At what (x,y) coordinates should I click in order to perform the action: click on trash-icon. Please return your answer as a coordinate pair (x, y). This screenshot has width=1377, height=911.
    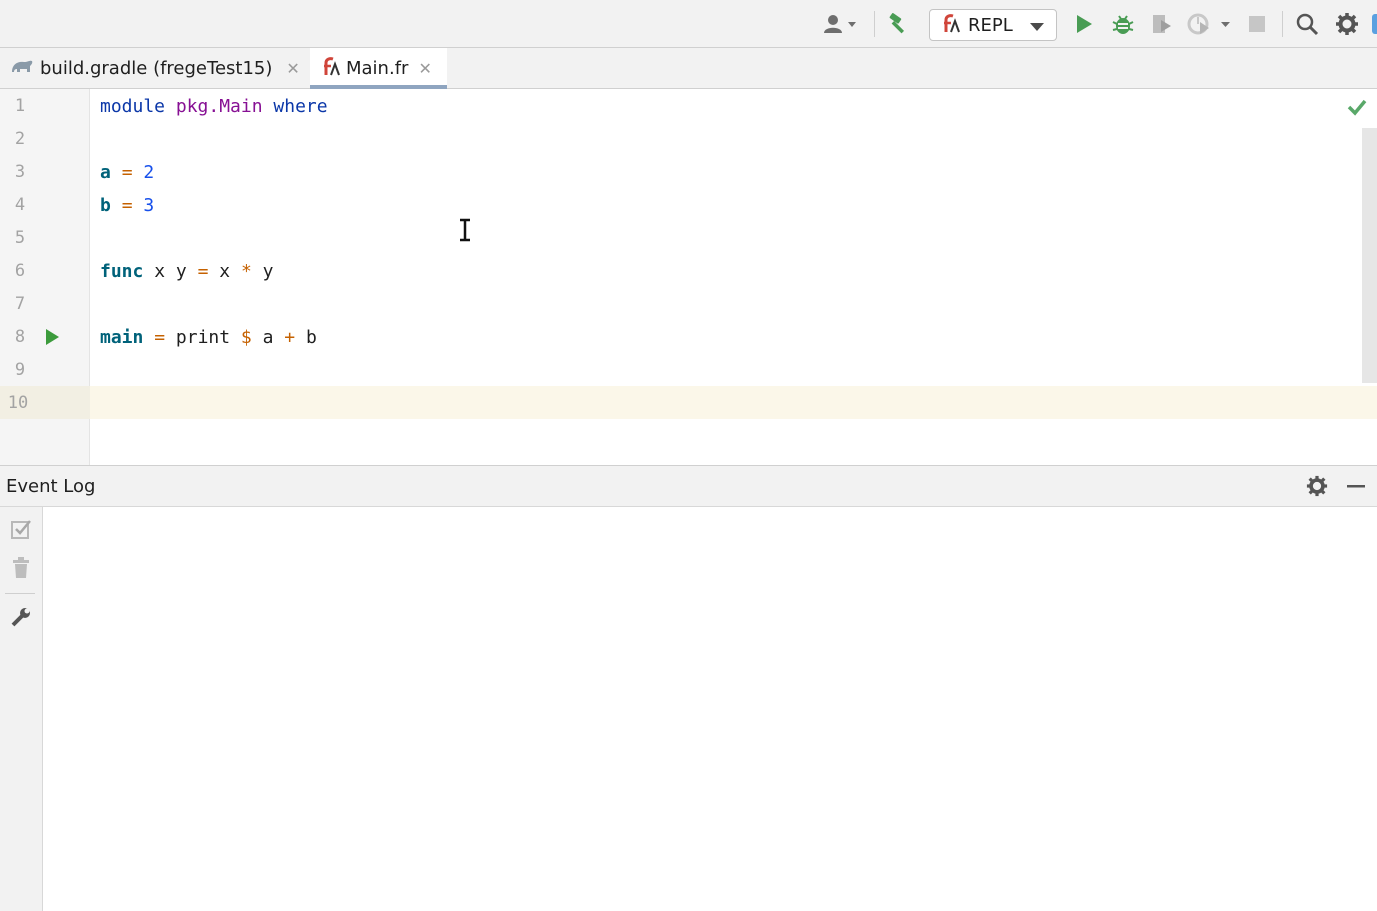
    Looking at the image, I should click on (21, 568).